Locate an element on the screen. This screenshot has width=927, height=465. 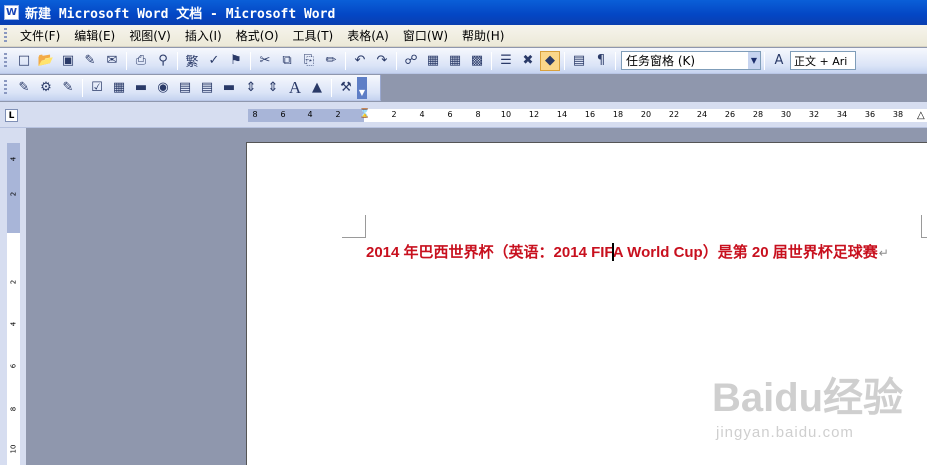
watermark-url: jingyan.baidu.com is located at coordinates (785, 432).